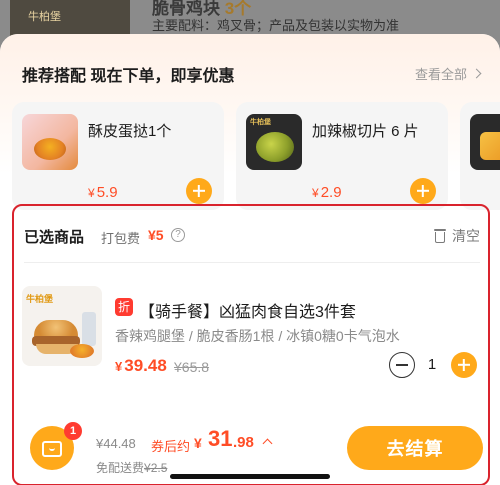 The width and height of the screenshot is (500, 485). I want to click on discount-tag: 折, so click(124, 307).